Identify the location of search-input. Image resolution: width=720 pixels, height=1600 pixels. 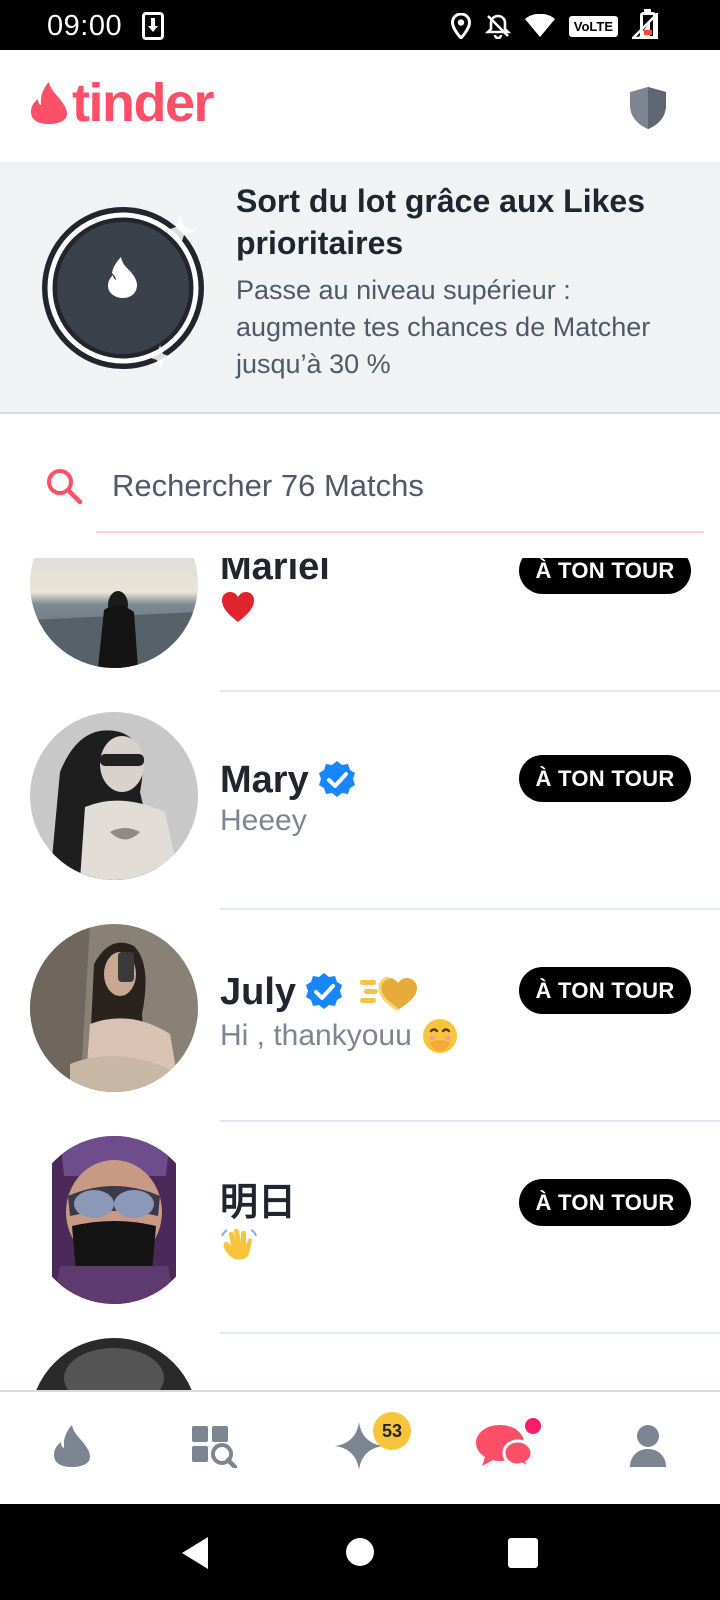
(392, 486).